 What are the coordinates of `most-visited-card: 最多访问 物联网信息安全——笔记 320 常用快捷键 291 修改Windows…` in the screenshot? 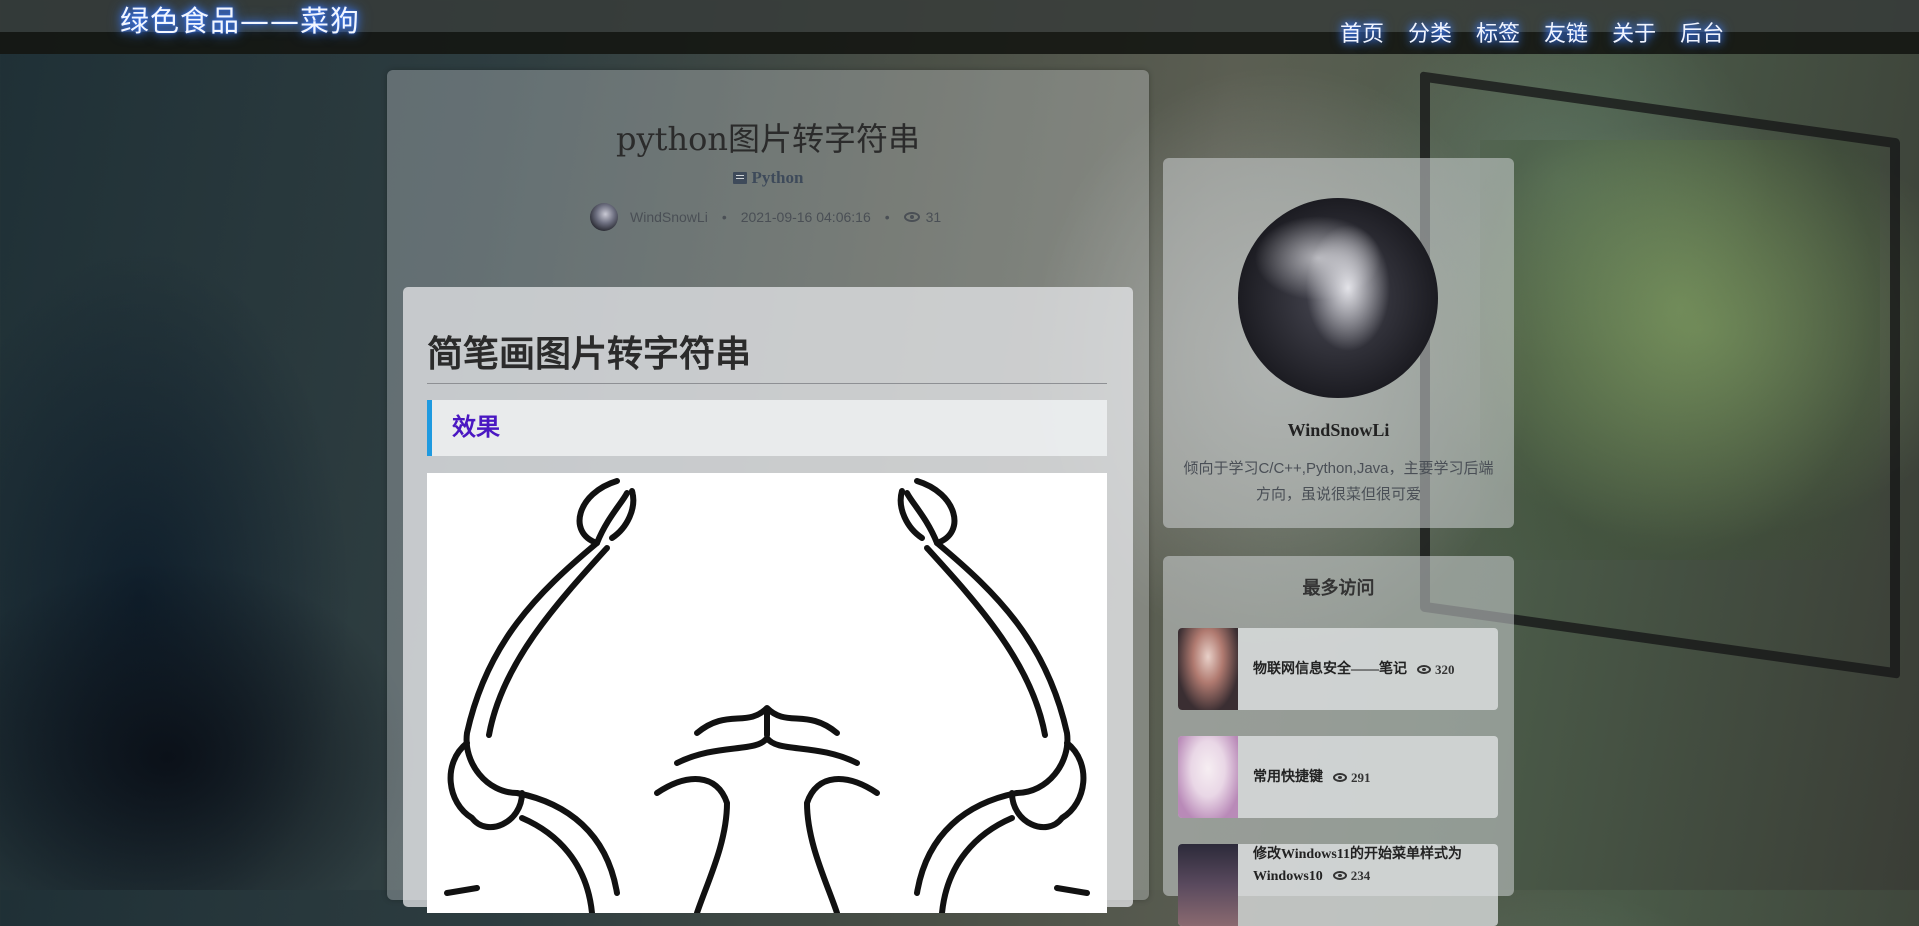 It's located at (1338, 741).